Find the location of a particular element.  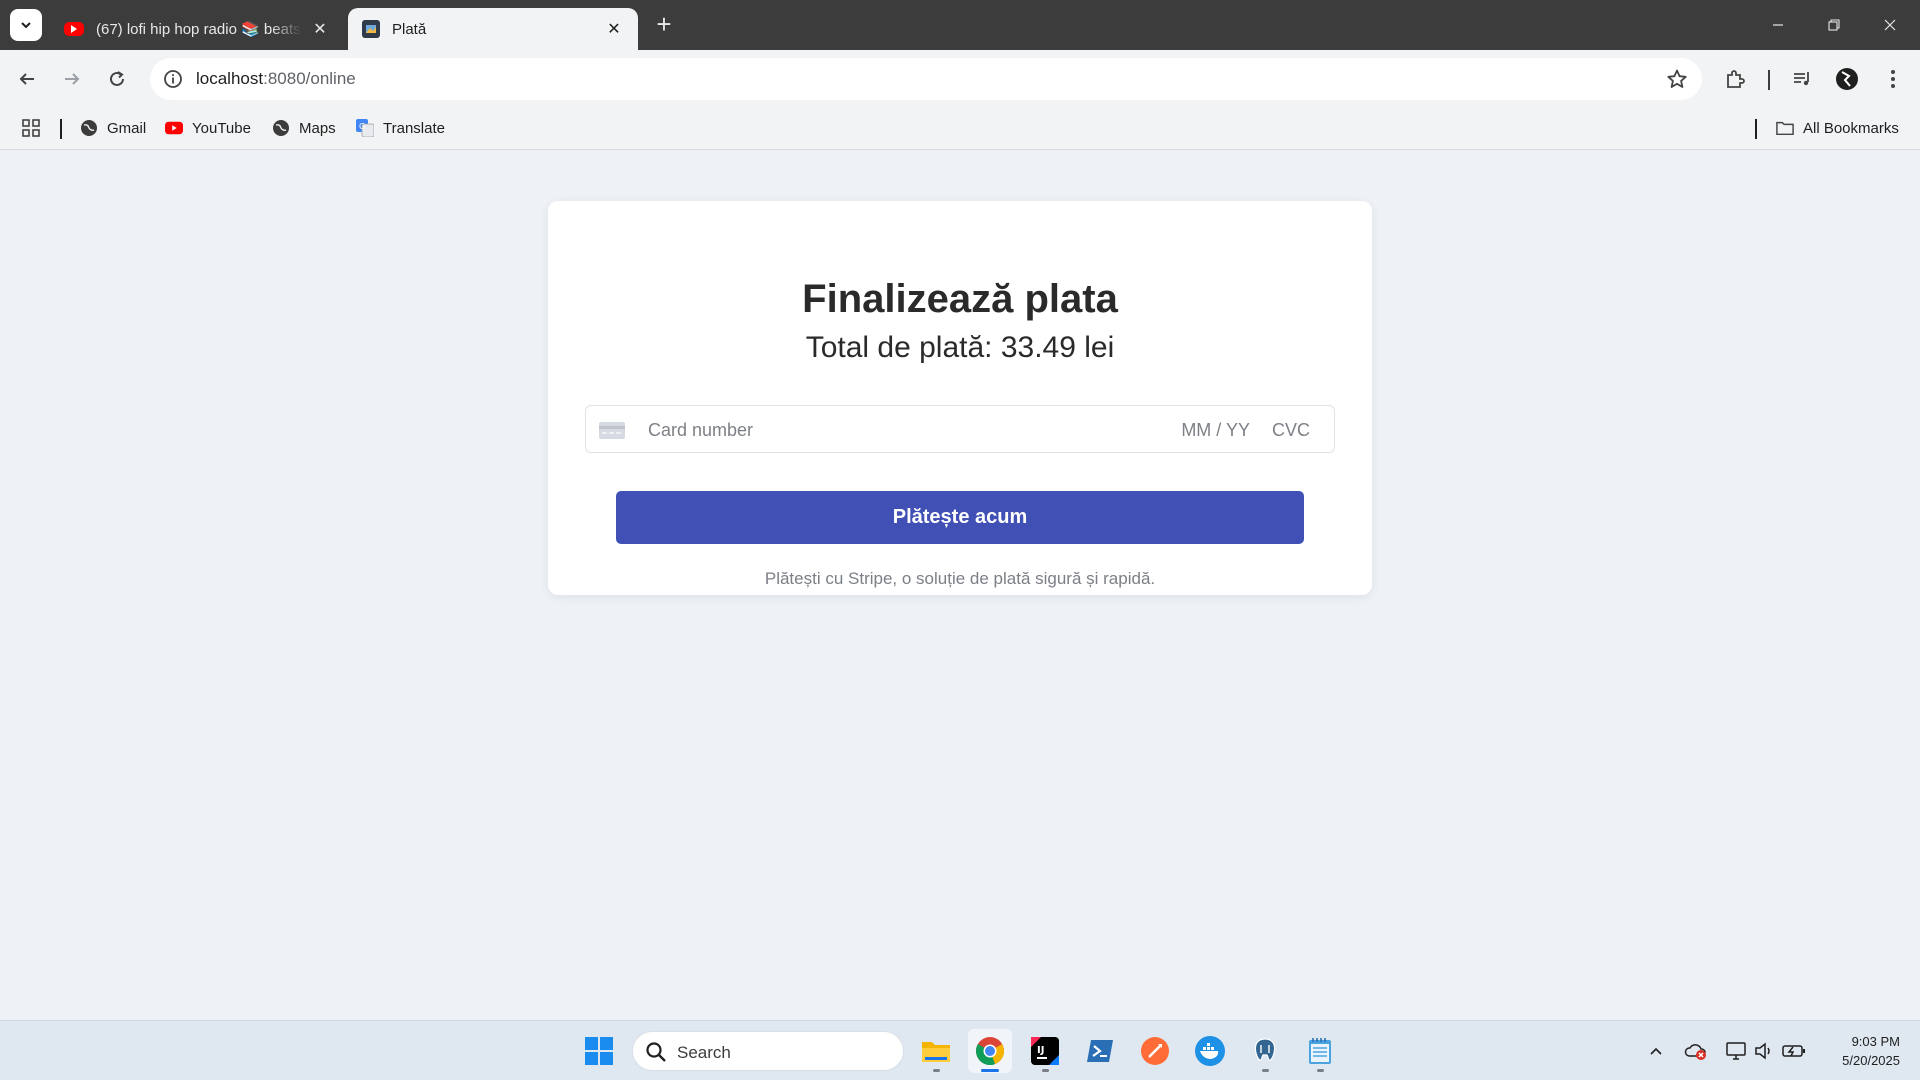

page-title: Finalizează plata is located at coordinates (960, 299).